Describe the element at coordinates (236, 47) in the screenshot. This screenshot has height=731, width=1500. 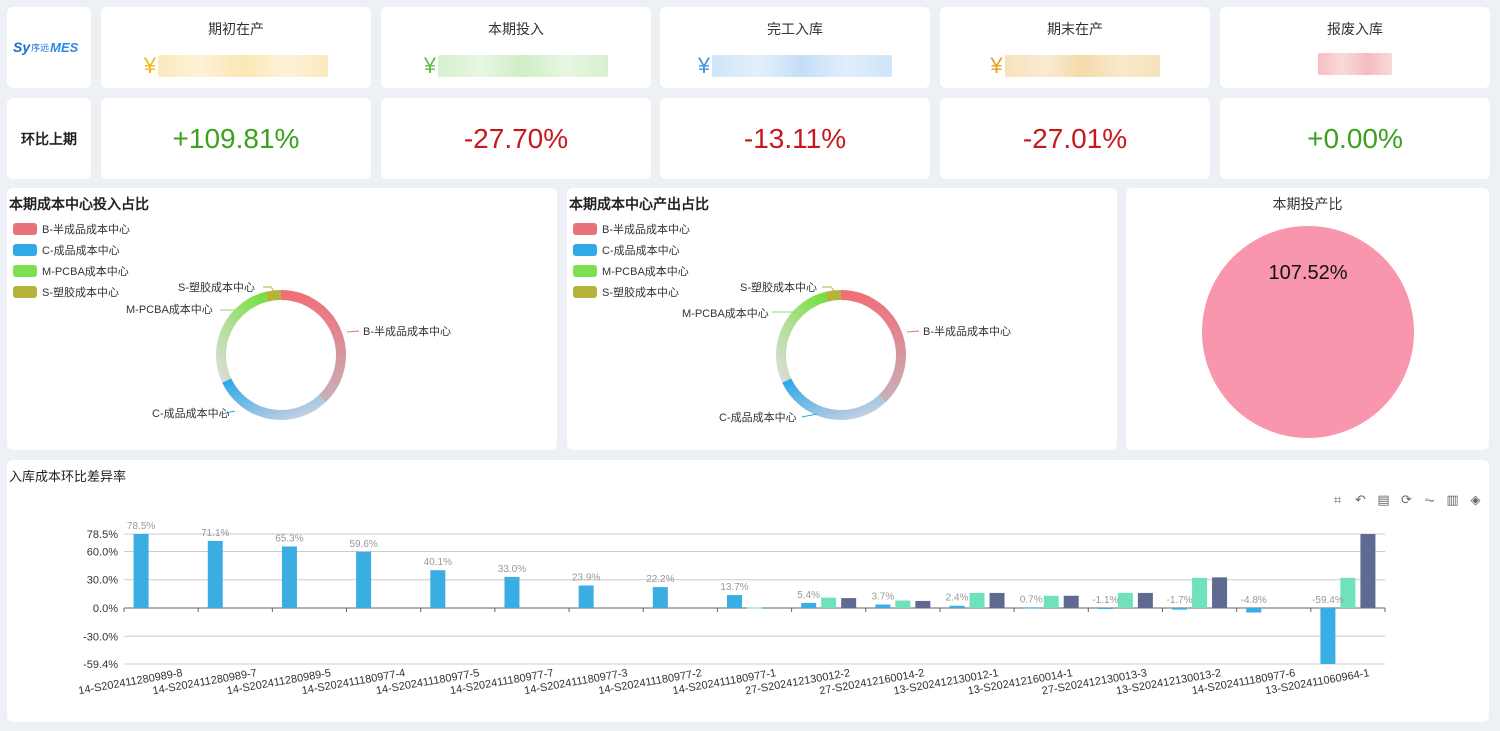
I see `kpi-card-opening-wip: 期初在产 ¥` at that location.